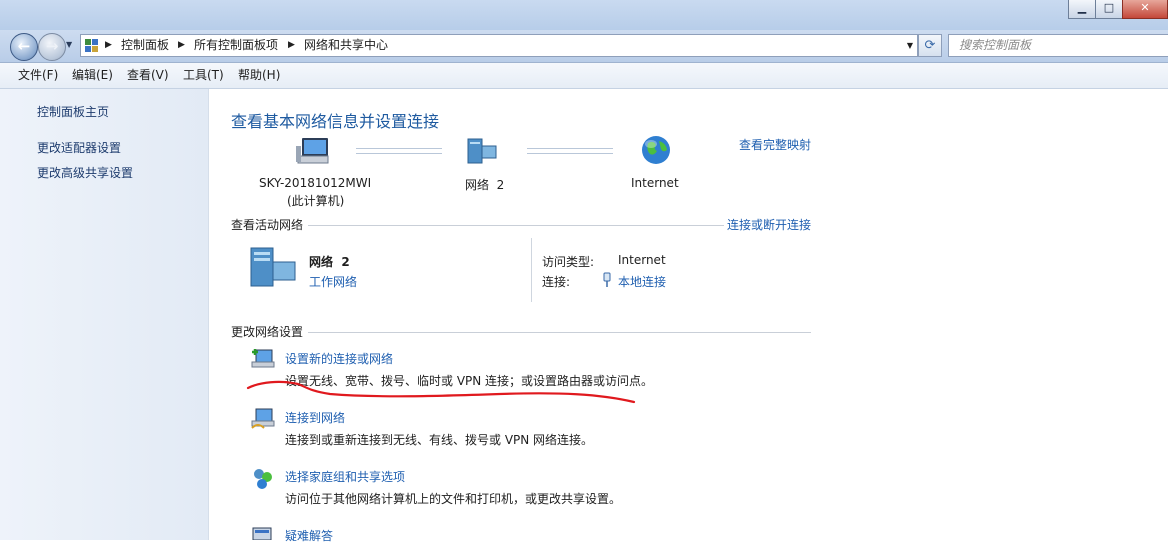 This screenshot has height=544, width=1168. Describe the element at coordinates (91, 45) in the screenshot. I see `control-panel-icon` at that location.